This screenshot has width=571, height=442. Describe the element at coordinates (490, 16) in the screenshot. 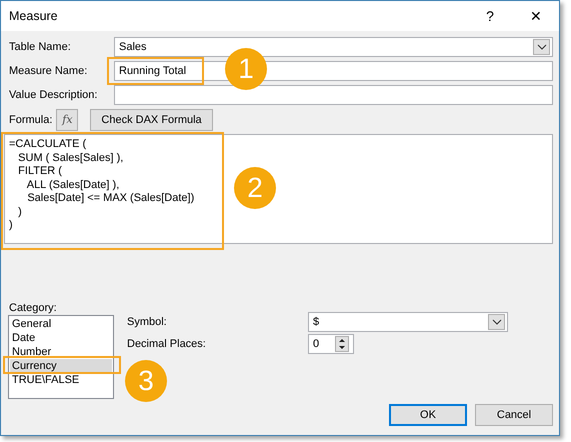

I see `help-button: ?` at that location.